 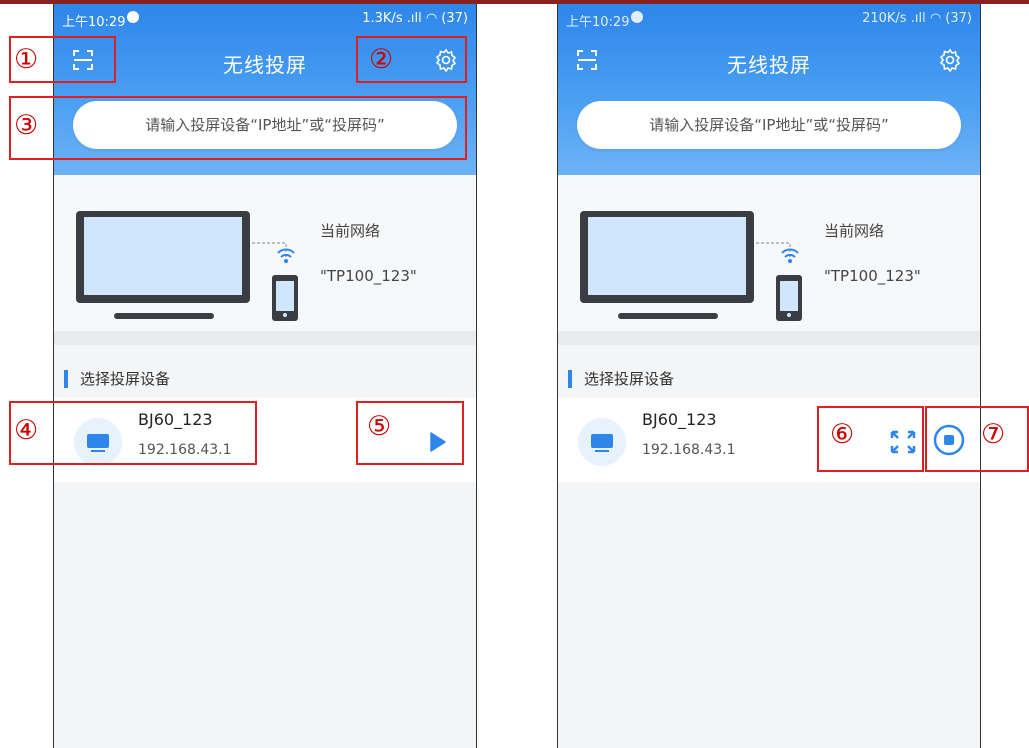 I want to click on annotation-number-4: ④, so click(x=26, y=430).